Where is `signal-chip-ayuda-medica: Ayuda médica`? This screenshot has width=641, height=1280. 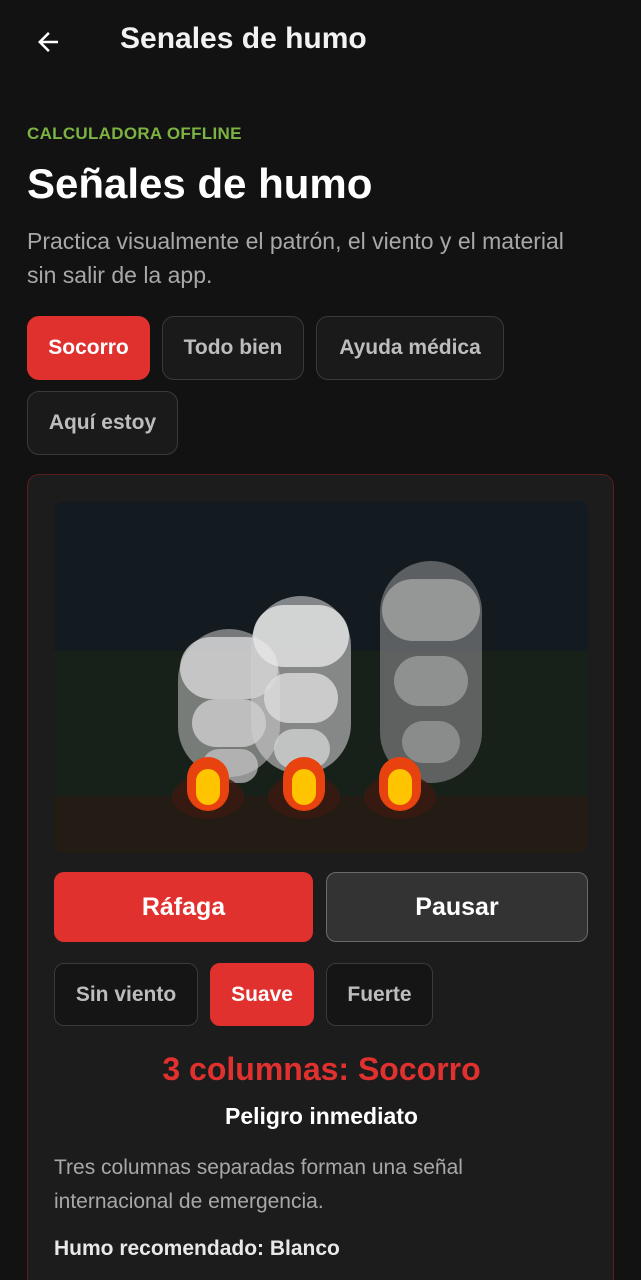
signal-chip-ayuda-medica: Ayuda médica is located at coordinates (410, 348).